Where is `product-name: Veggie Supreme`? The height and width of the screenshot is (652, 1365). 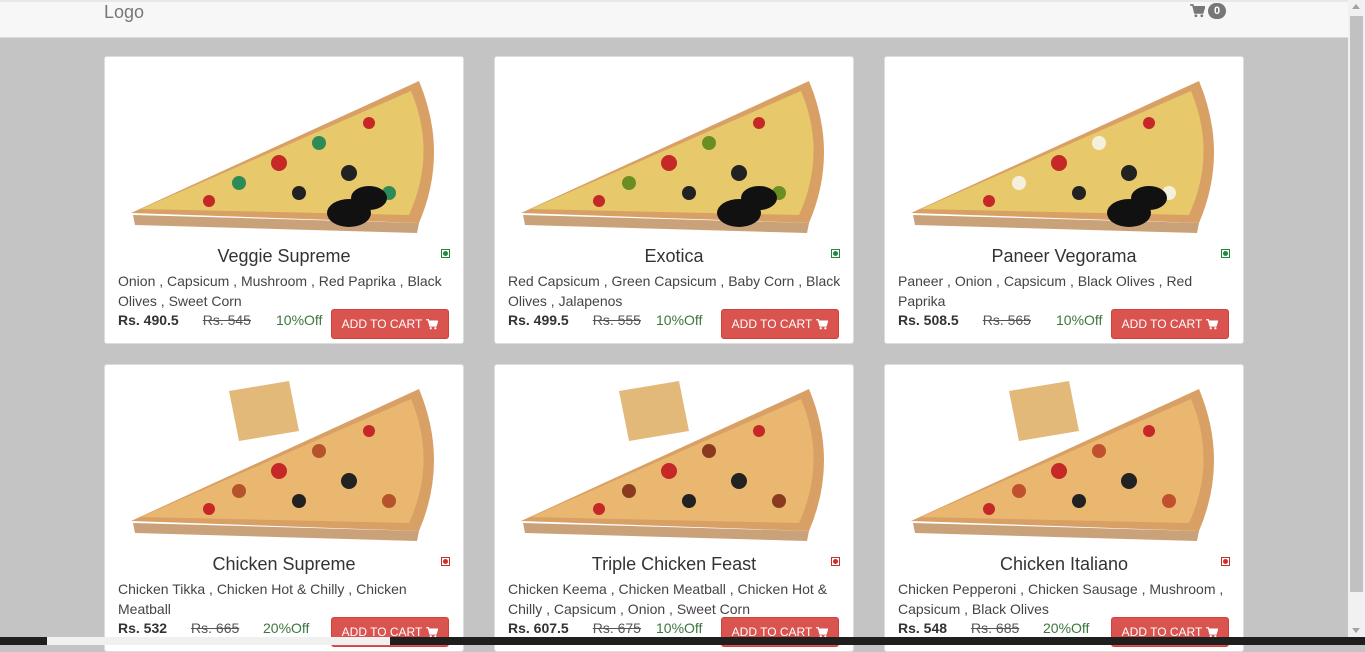
product-name: Veggie Supreme is located at coordinates (284, 256).